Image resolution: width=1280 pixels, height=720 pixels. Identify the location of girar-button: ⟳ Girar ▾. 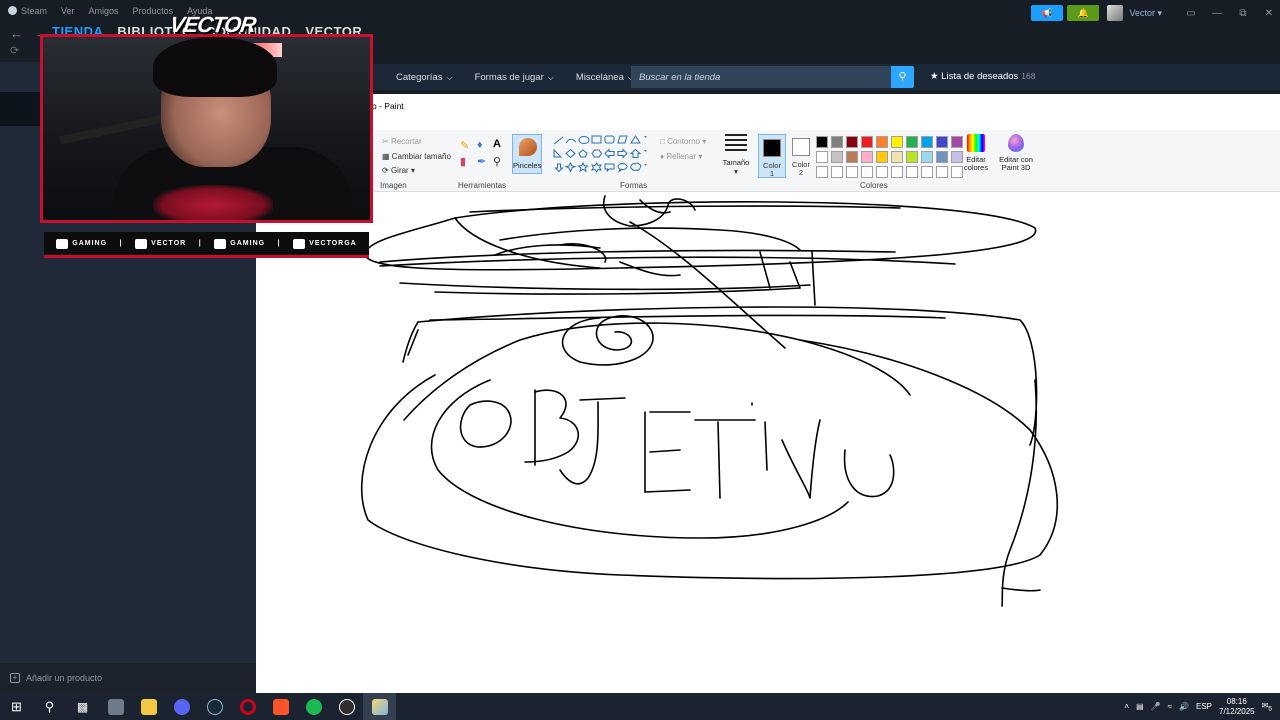
(398, 170).